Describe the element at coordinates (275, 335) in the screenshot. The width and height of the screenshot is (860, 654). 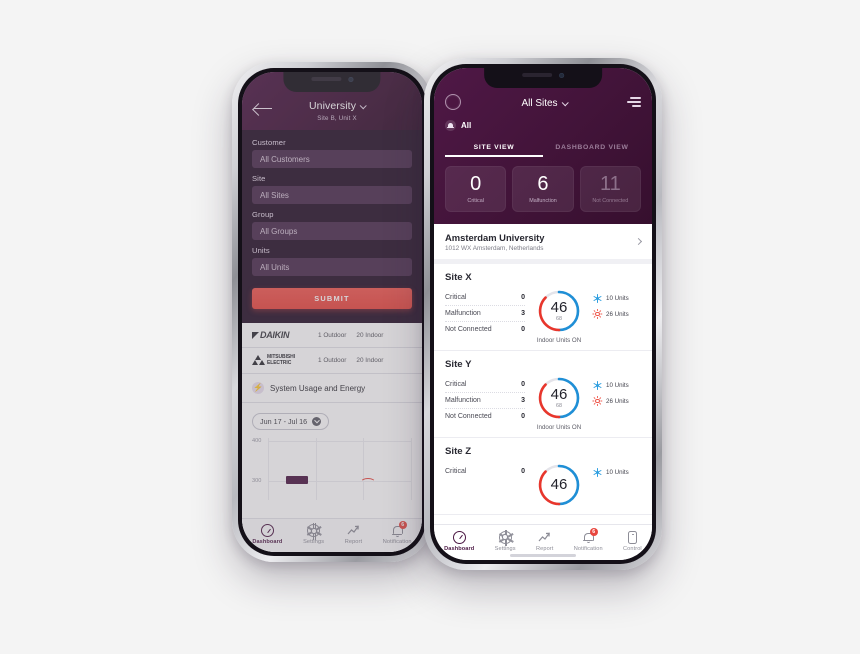
I see `daikin-logo-text: DAIKIN` at that location.